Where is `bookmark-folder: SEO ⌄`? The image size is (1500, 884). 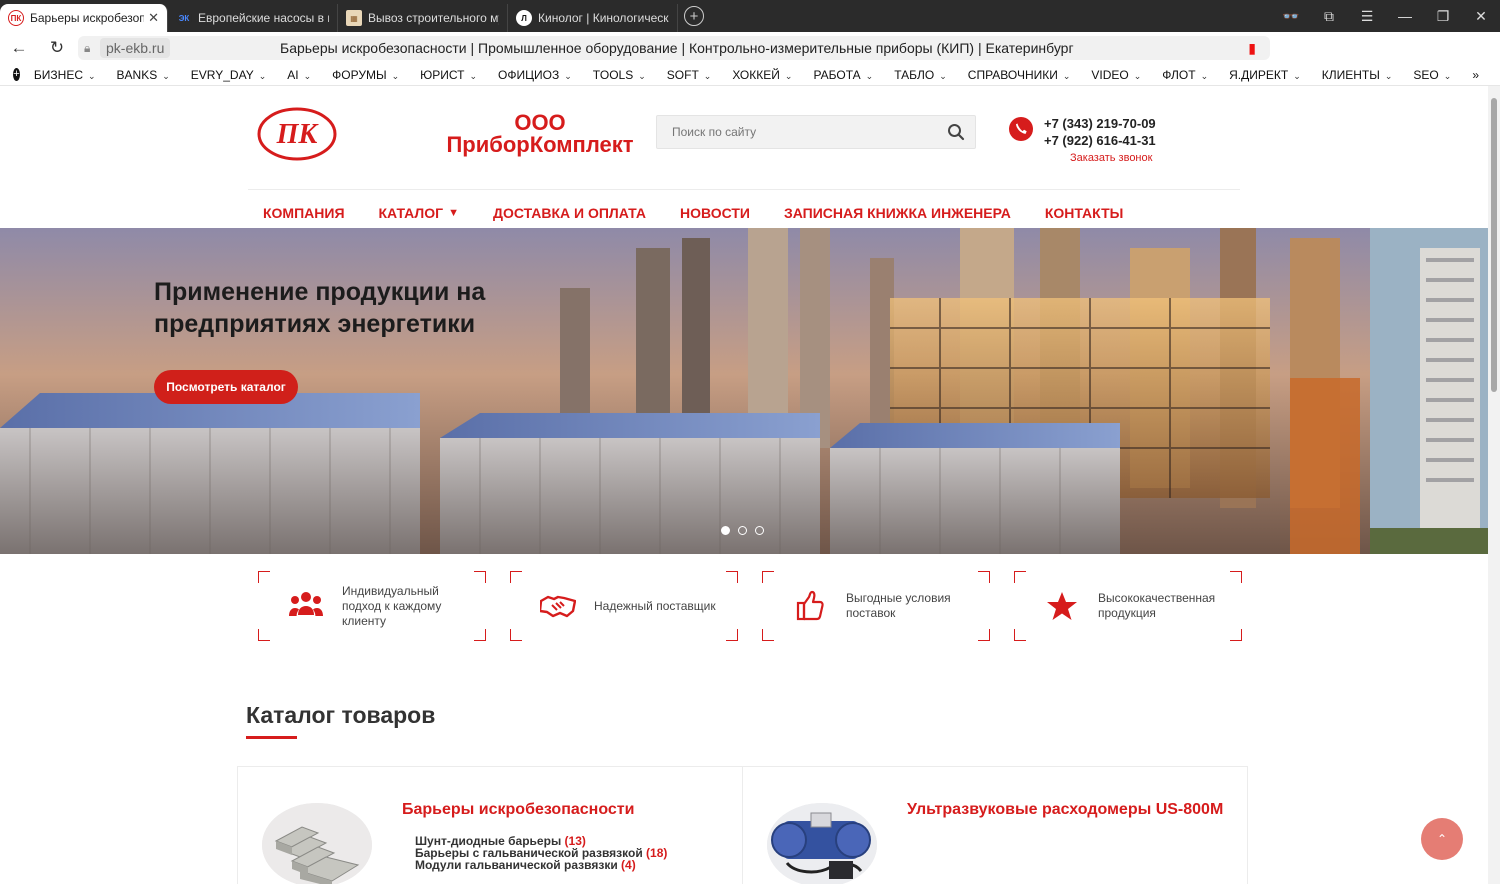
bookmark-folder: SEO ⌄ is located at coordinates (1432, 75).